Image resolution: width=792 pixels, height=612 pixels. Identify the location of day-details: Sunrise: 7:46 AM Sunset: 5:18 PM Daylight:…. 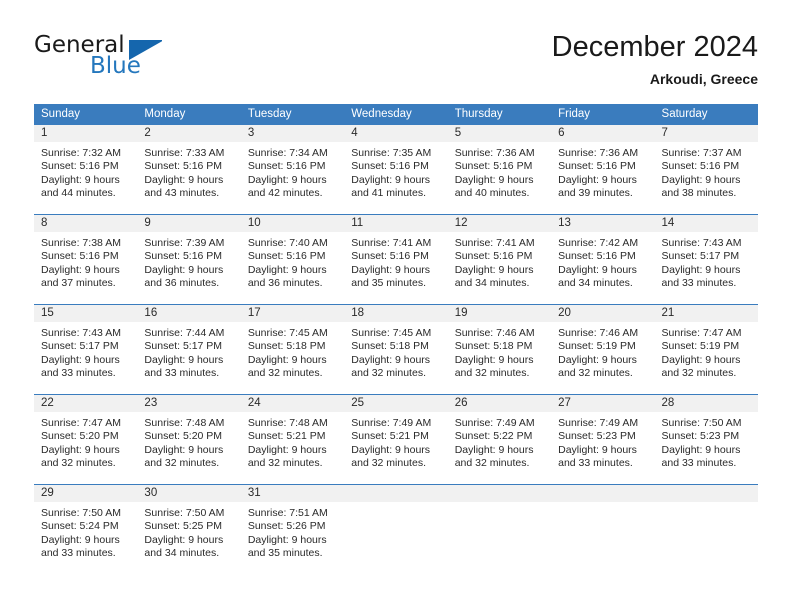
(499, 351).